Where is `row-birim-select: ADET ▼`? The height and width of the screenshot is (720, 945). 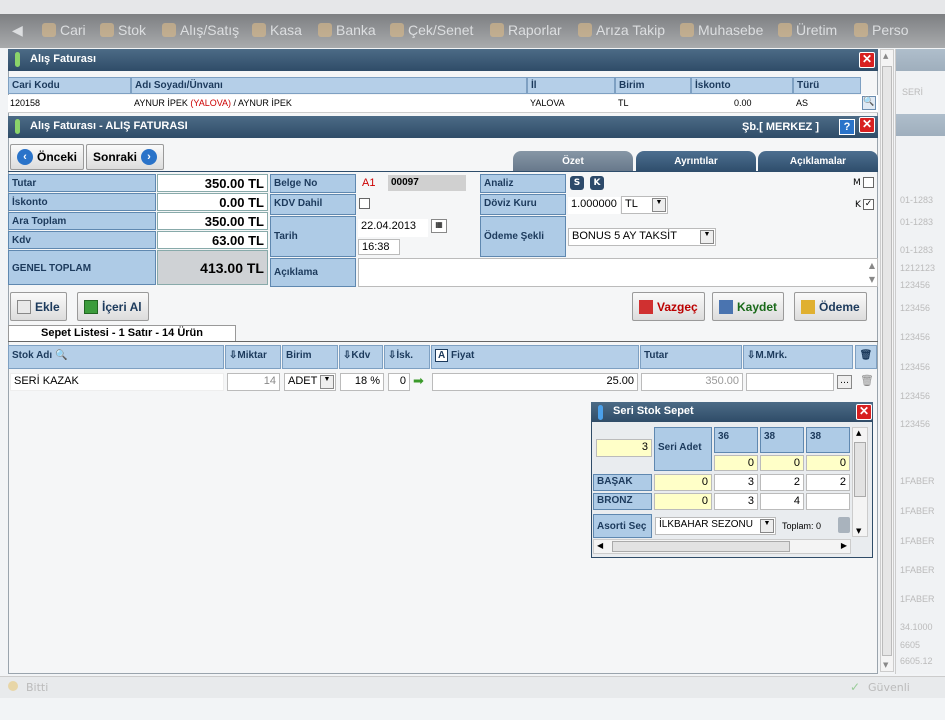
row-birim-select: ADET ▼ is located at coordinates (310, 382).